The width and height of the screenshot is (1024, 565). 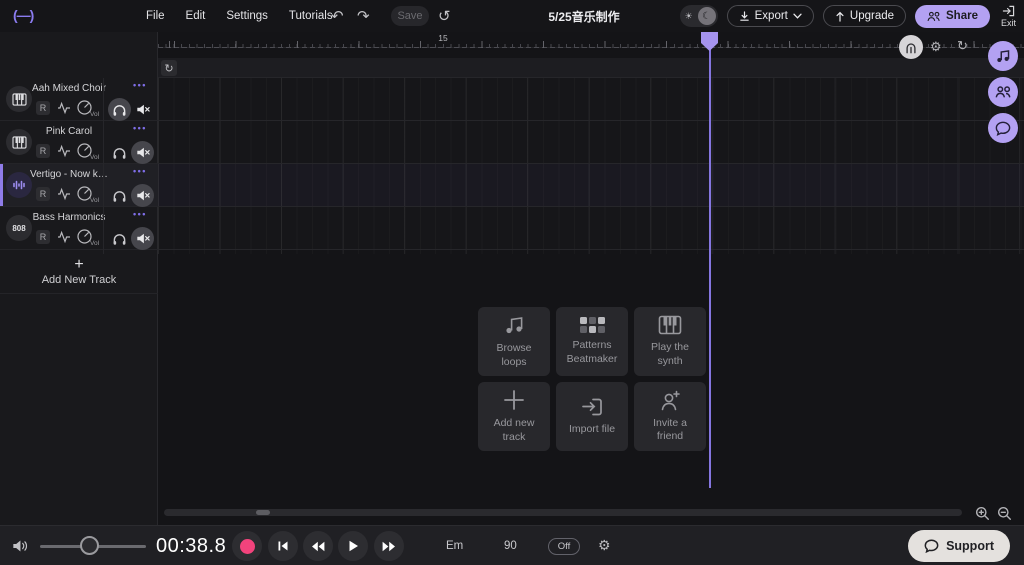 What do you see at coordinates (196, 16) in the screenshot?
I see `menu-edit: Edit` at bounding box center [196, 16].